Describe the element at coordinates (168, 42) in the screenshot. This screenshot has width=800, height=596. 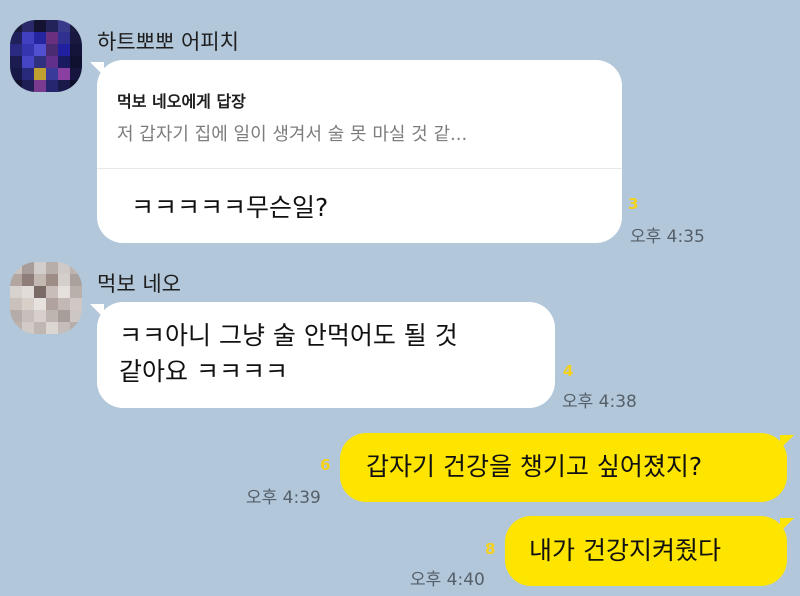
I see `sender-name: 하트뽀뽀 어피치` at that location.